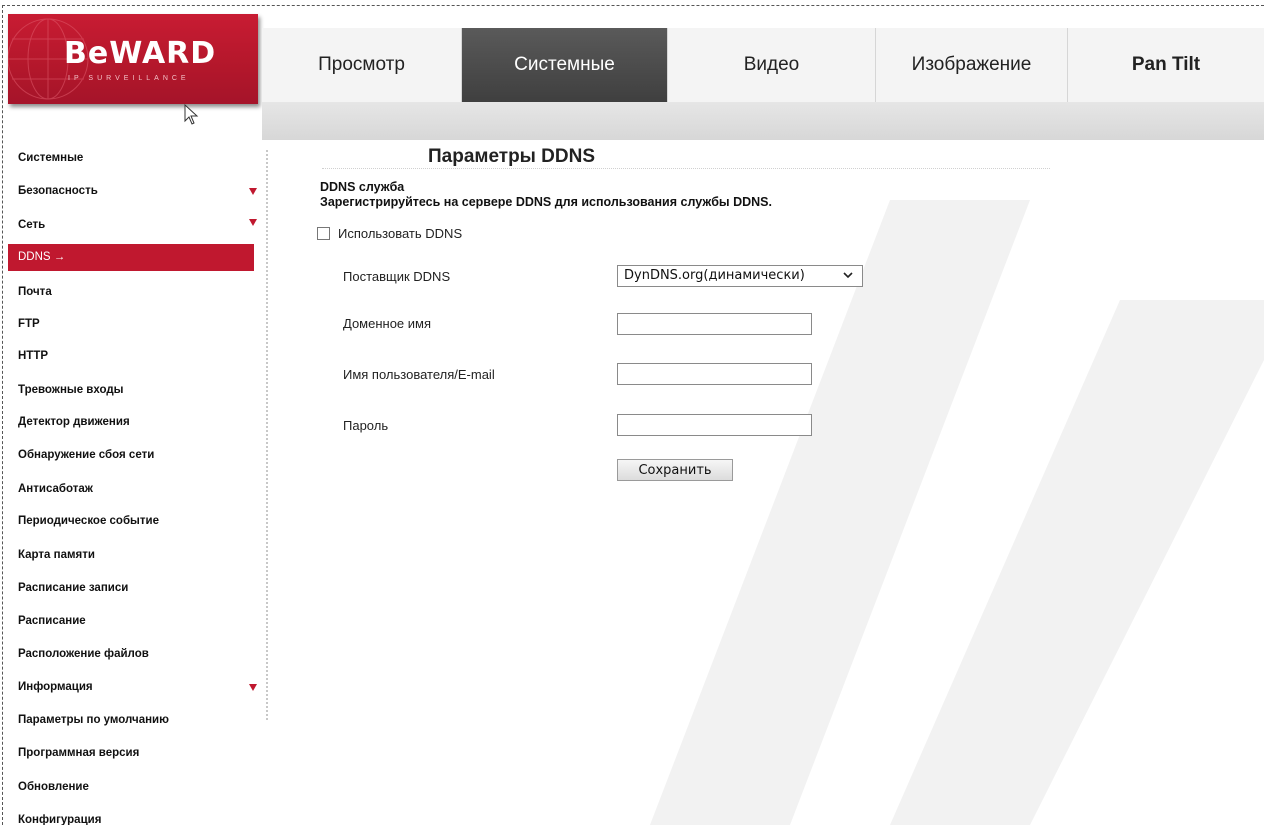  What do you see at coordinates (267, 435) in the screenshot?
I see `sidebar-divider` at bounding box center [267, 435].